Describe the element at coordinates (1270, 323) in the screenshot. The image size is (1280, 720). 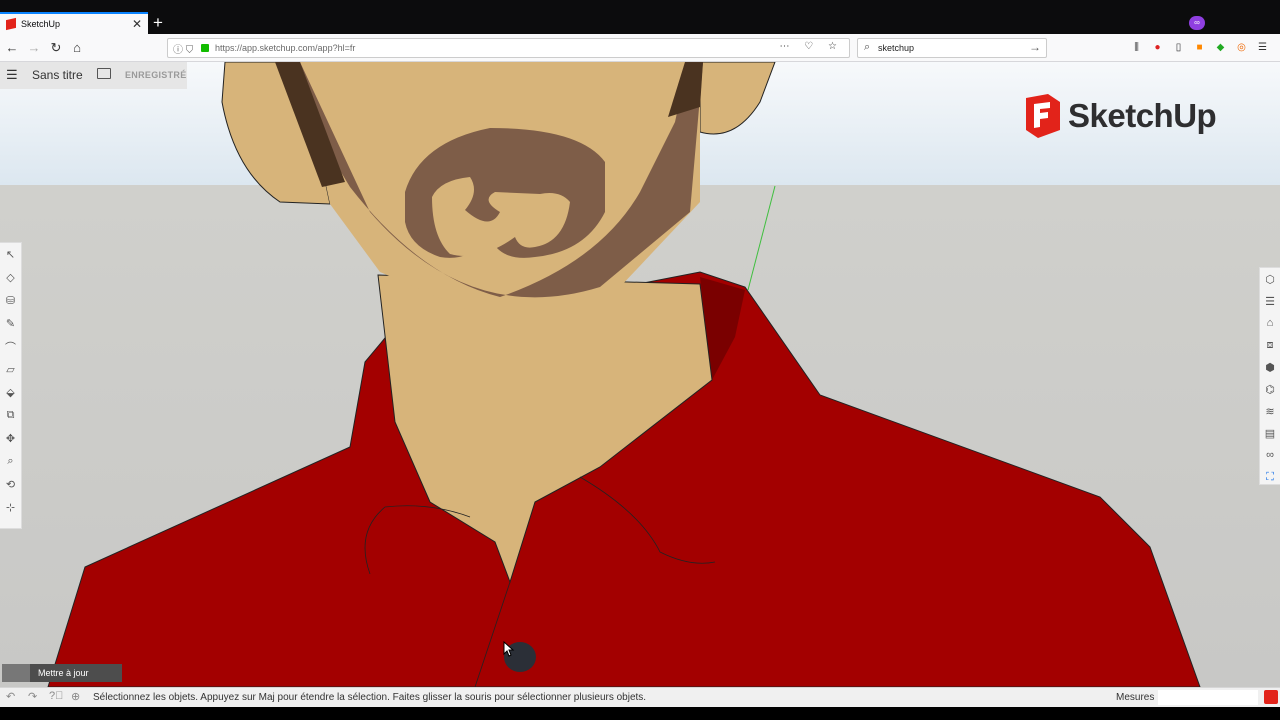
I see `instructor-icon: ⌂` at that location.